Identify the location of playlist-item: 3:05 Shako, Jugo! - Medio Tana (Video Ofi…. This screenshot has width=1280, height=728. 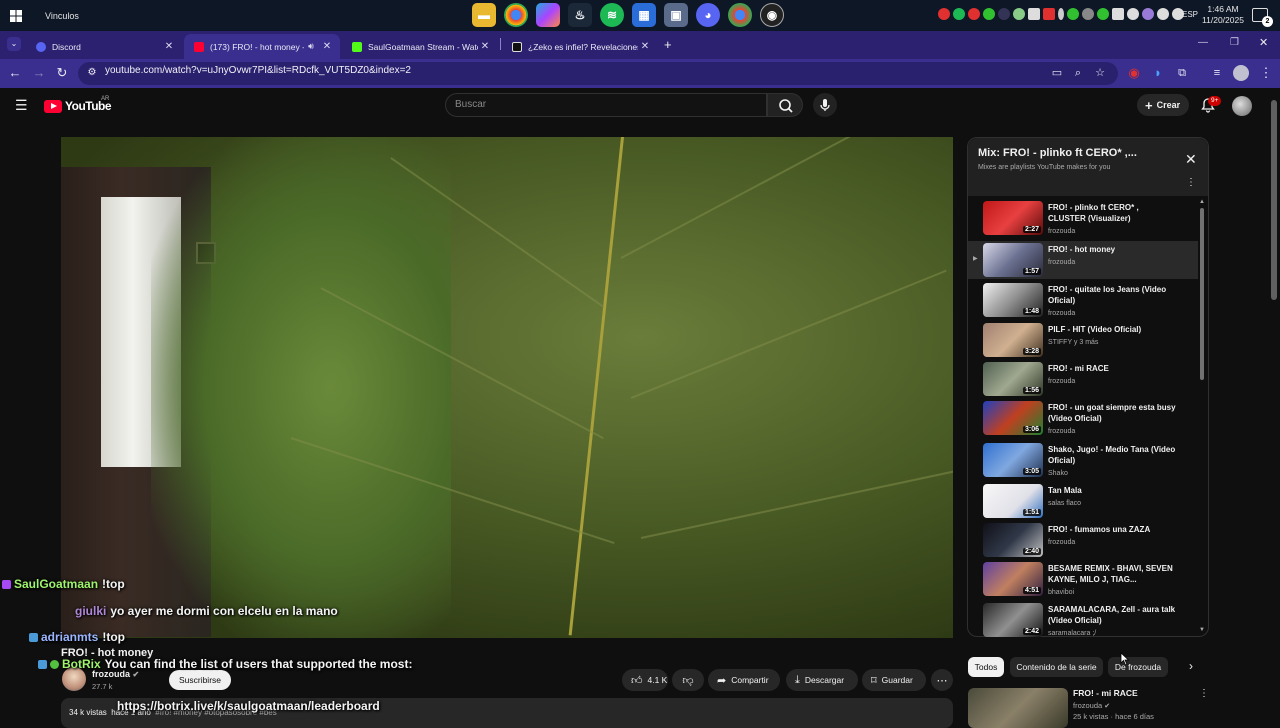
(1083, 460).